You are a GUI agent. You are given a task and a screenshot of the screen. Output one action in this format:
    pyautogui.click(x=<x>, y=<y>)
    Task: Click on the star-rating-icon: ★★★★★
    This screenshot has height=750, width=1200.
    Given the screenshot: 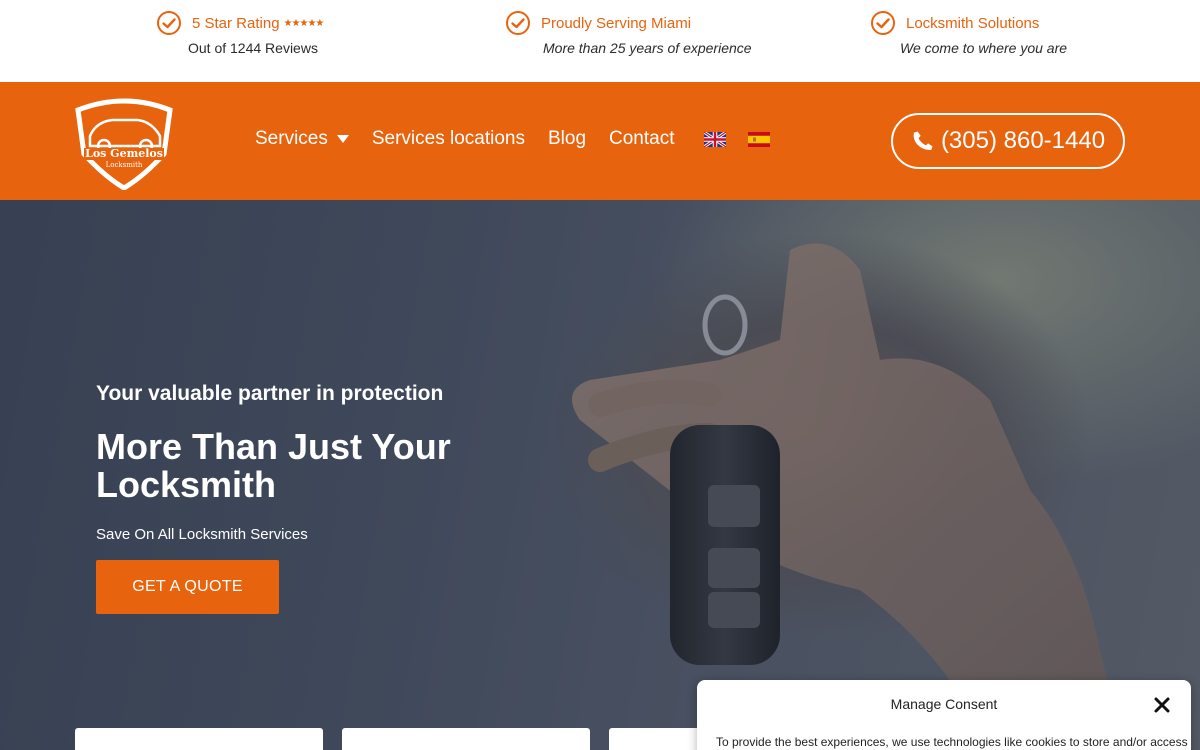 What is the action you would take?
    pyautogui.click(x=304, y=23)
    